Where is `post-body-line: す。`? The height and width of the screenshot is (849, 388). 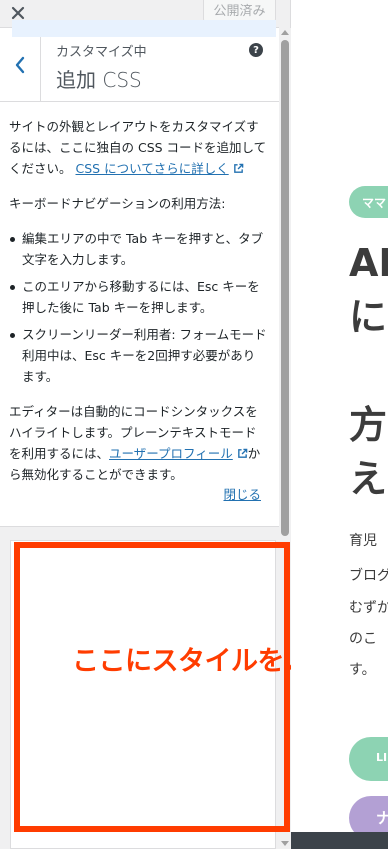 post-body-line: す。 is located at coordinates (362, 670).